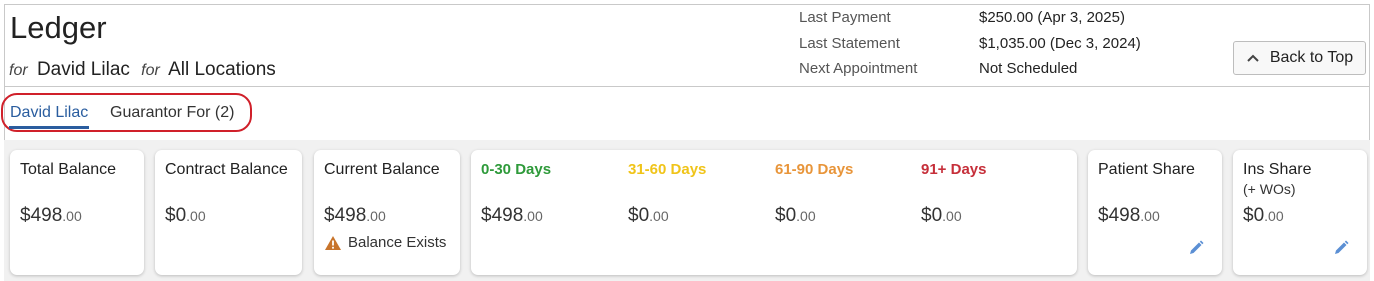 This screenshot has height=281, width=1374. I want to click on aging-91-plus-value: $0.00, so click(941, 216).